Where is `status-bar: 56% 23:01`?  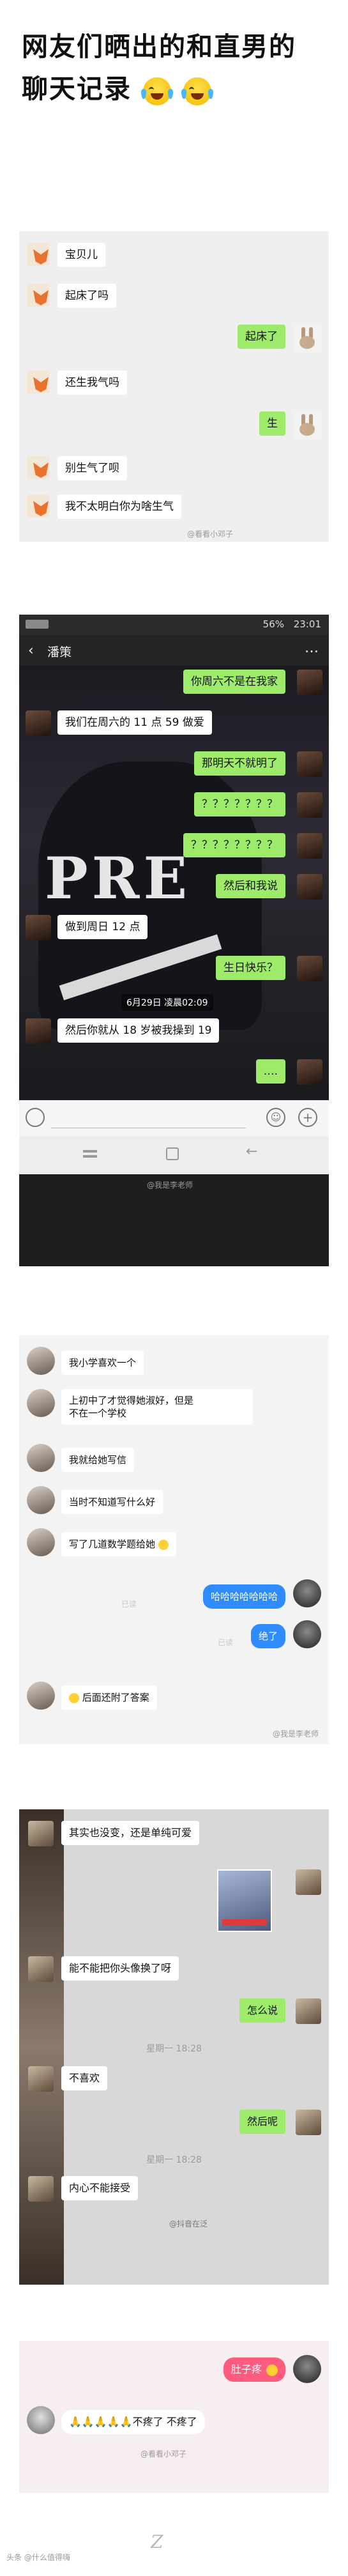 status-bar: 56% 23:01 is located at coordinates (174, 625).